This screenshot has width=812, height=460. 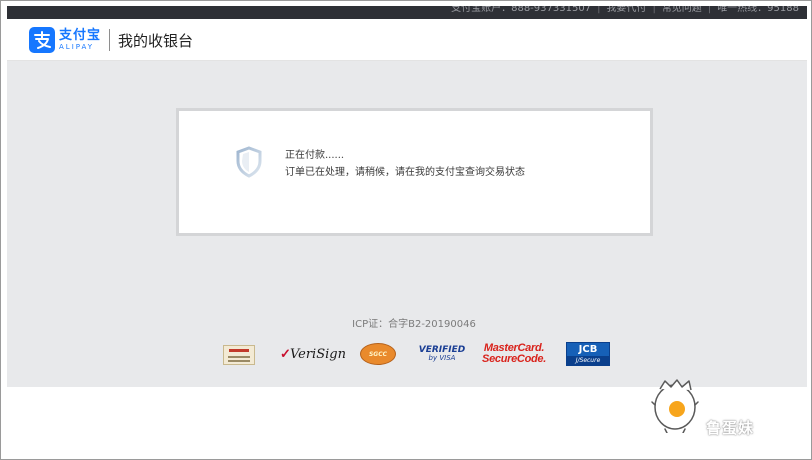 What do you see at coordinates (407, 40) in the screenshot?
I see `header: 支付宝 ALIPAY 我的收银台` at bounding box center [407, 40].